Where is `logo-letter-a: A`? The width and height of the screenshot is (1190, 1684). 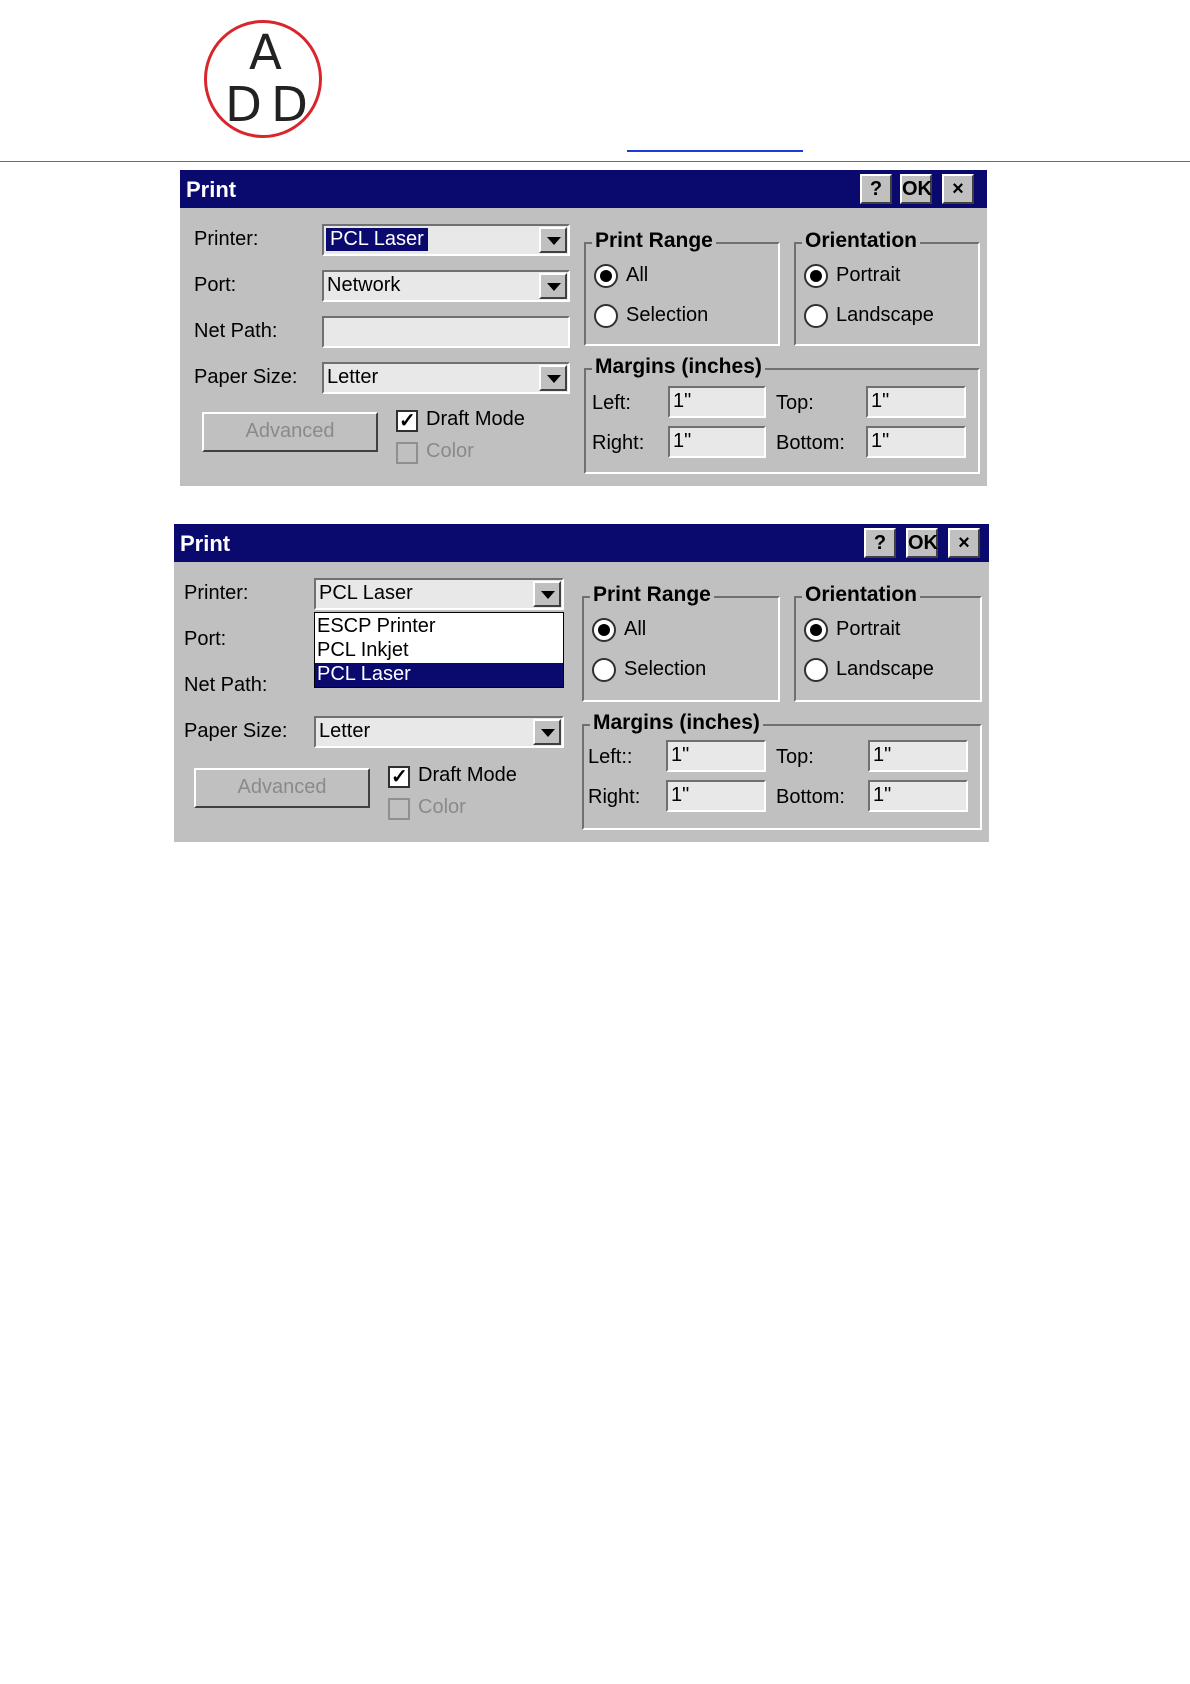
logo-letter-a: A is located at coordinates (265, 53).